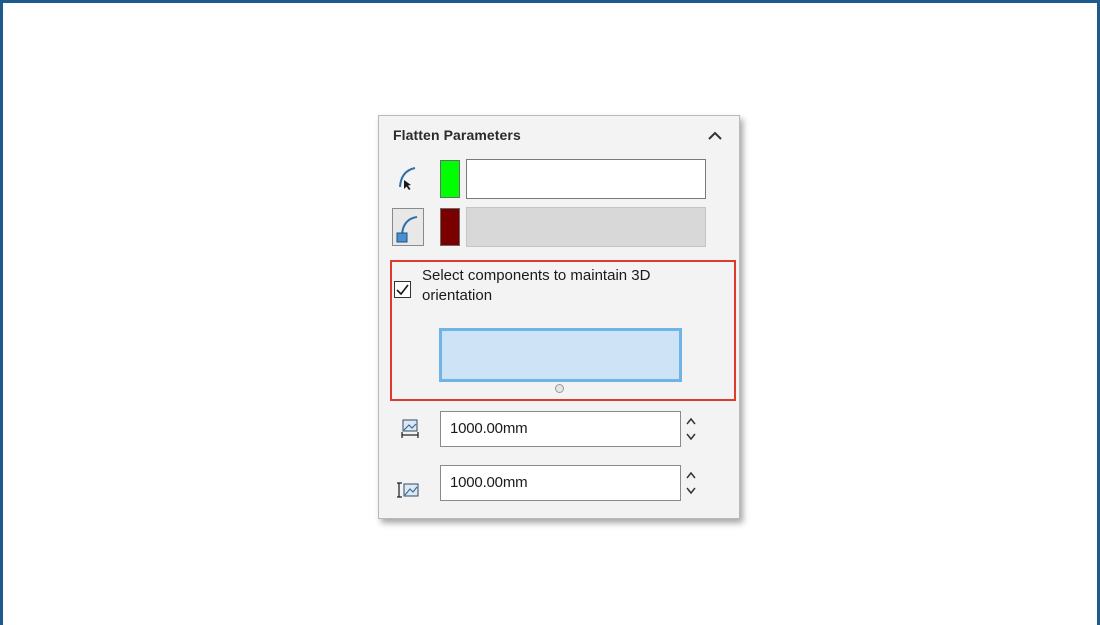 This screenshot has width=1100, height=625. I want to click on maintain-orientation-label-line2: orientation, so click(457, 295).